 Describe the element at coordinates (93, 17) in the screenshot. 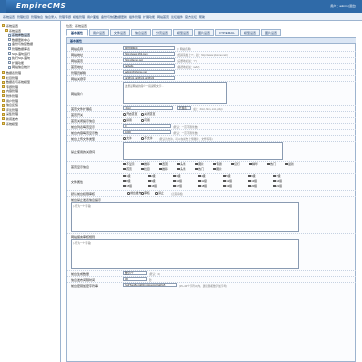

I see `nav-item: 用户面板` at that location.